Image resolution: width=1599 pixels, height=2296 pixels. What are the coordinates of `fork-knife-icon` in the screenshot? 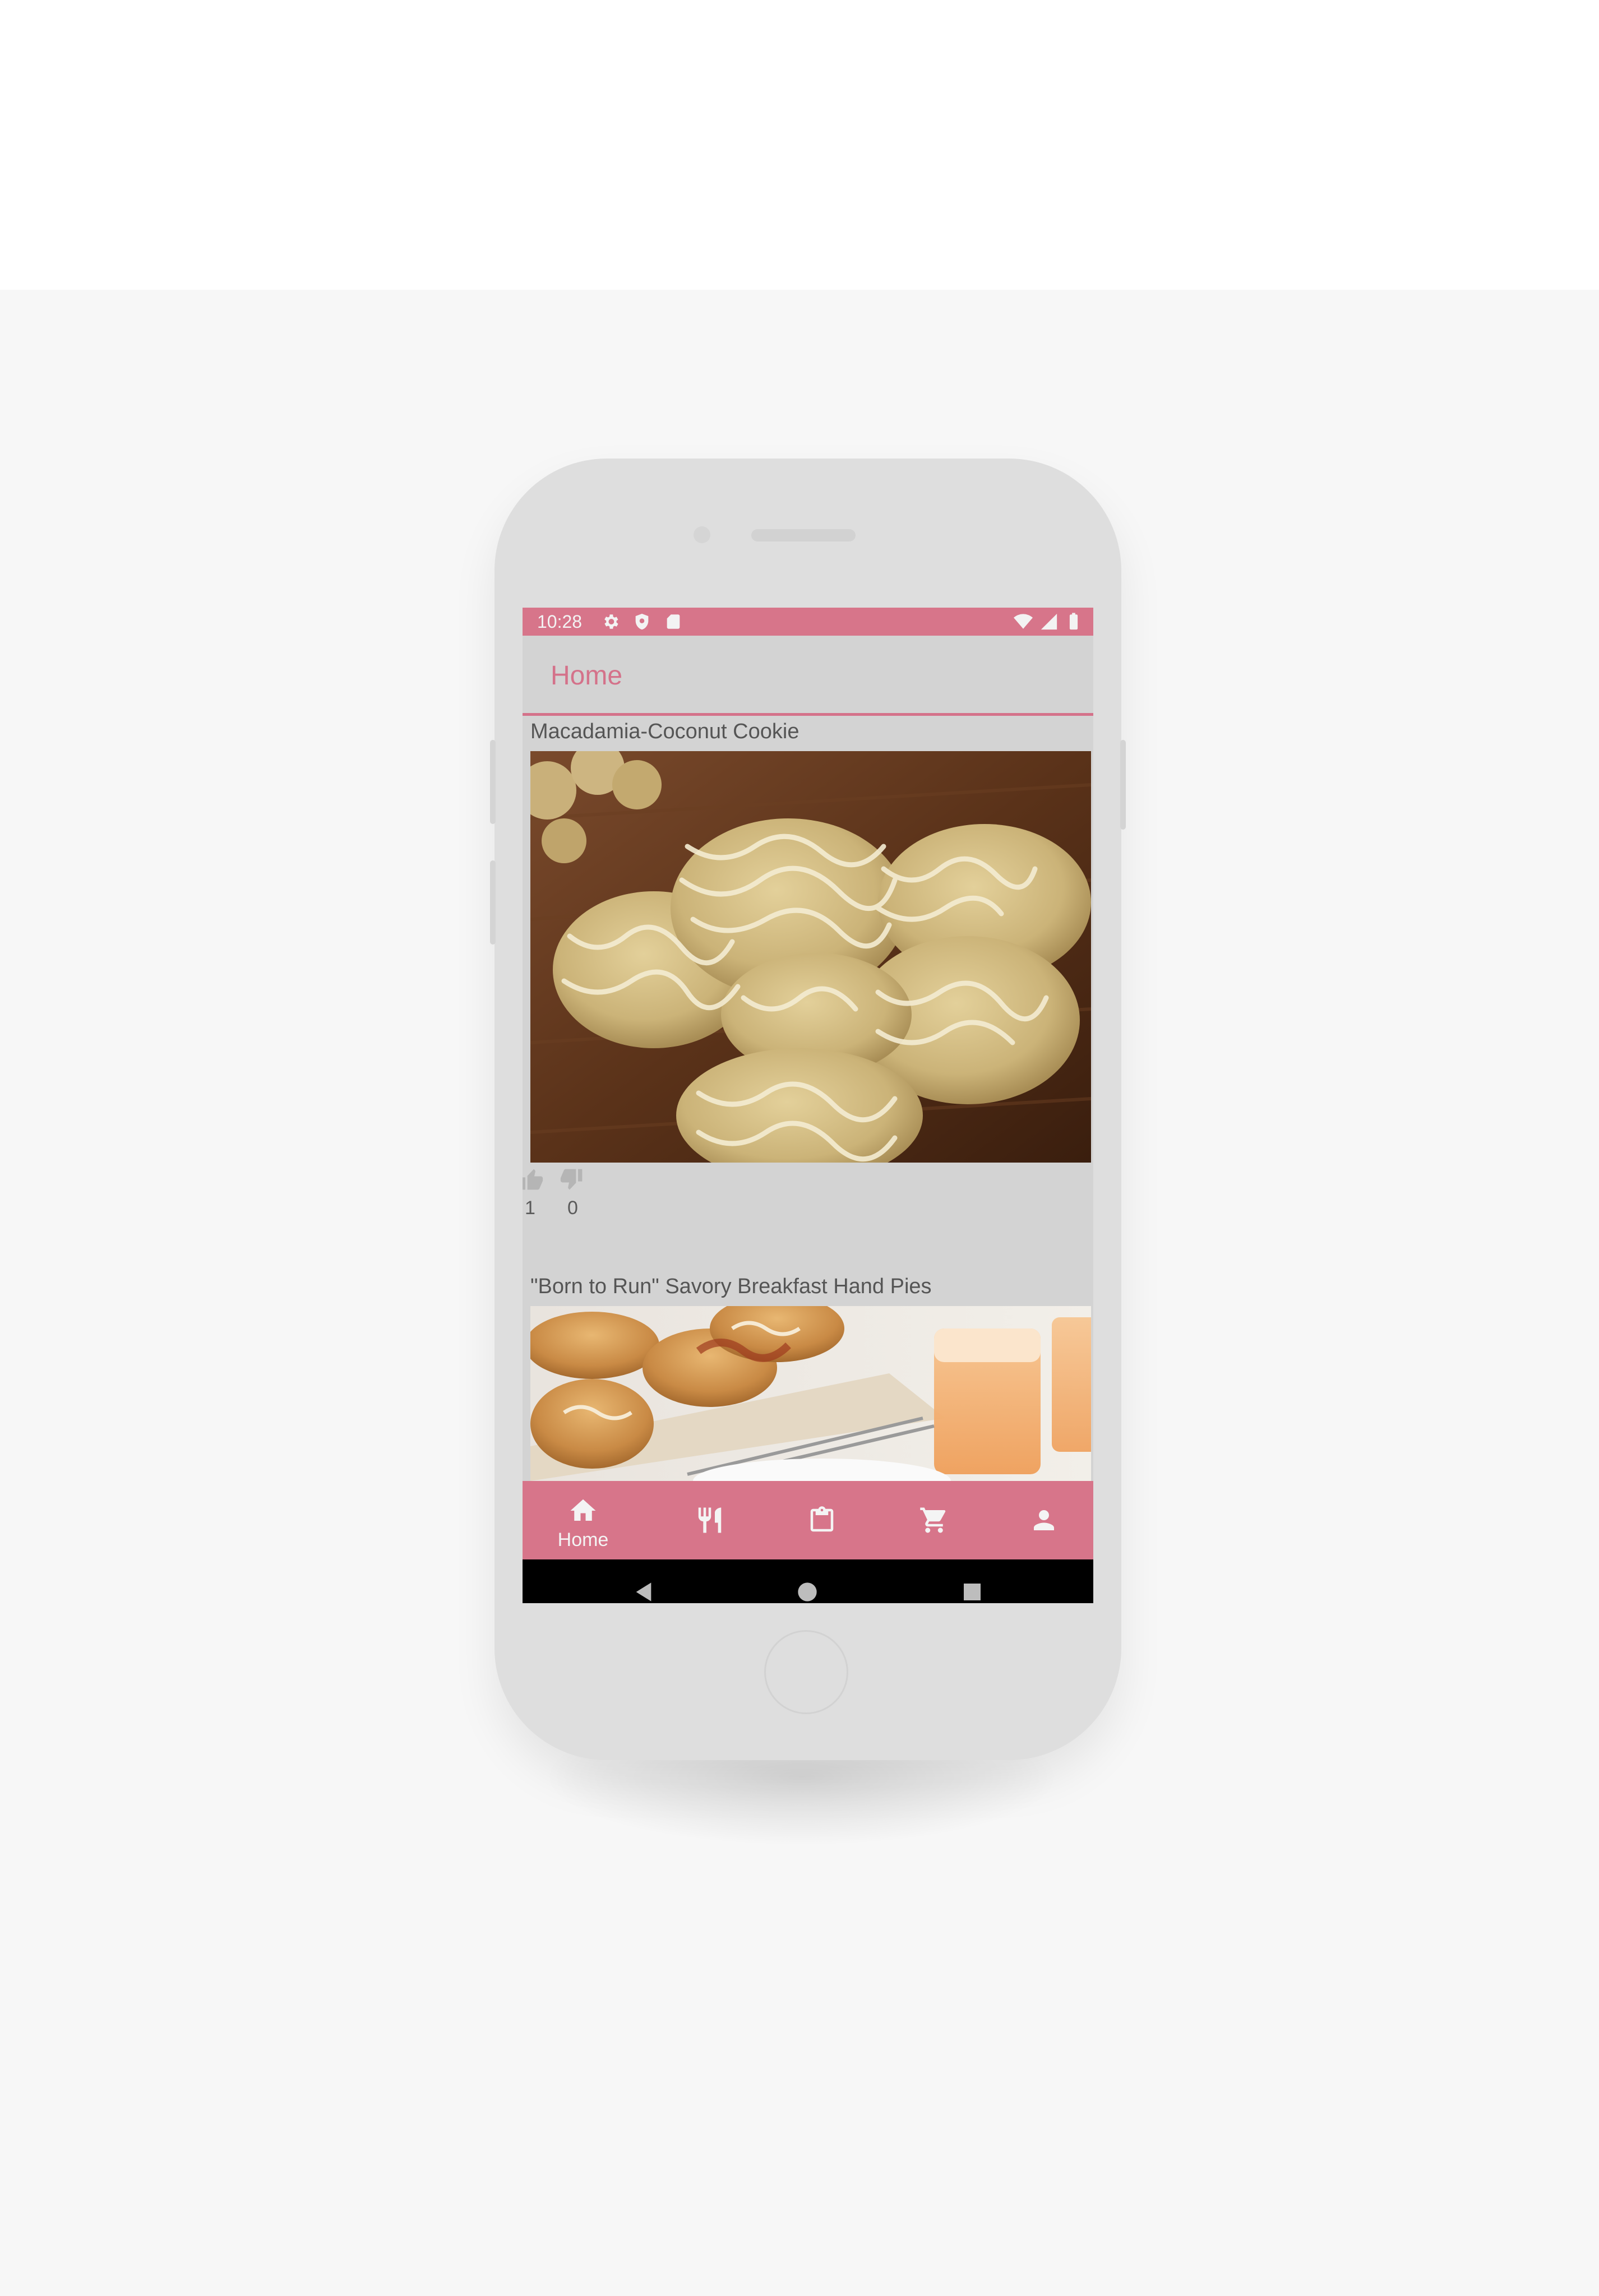 It's located at (710, 1520).